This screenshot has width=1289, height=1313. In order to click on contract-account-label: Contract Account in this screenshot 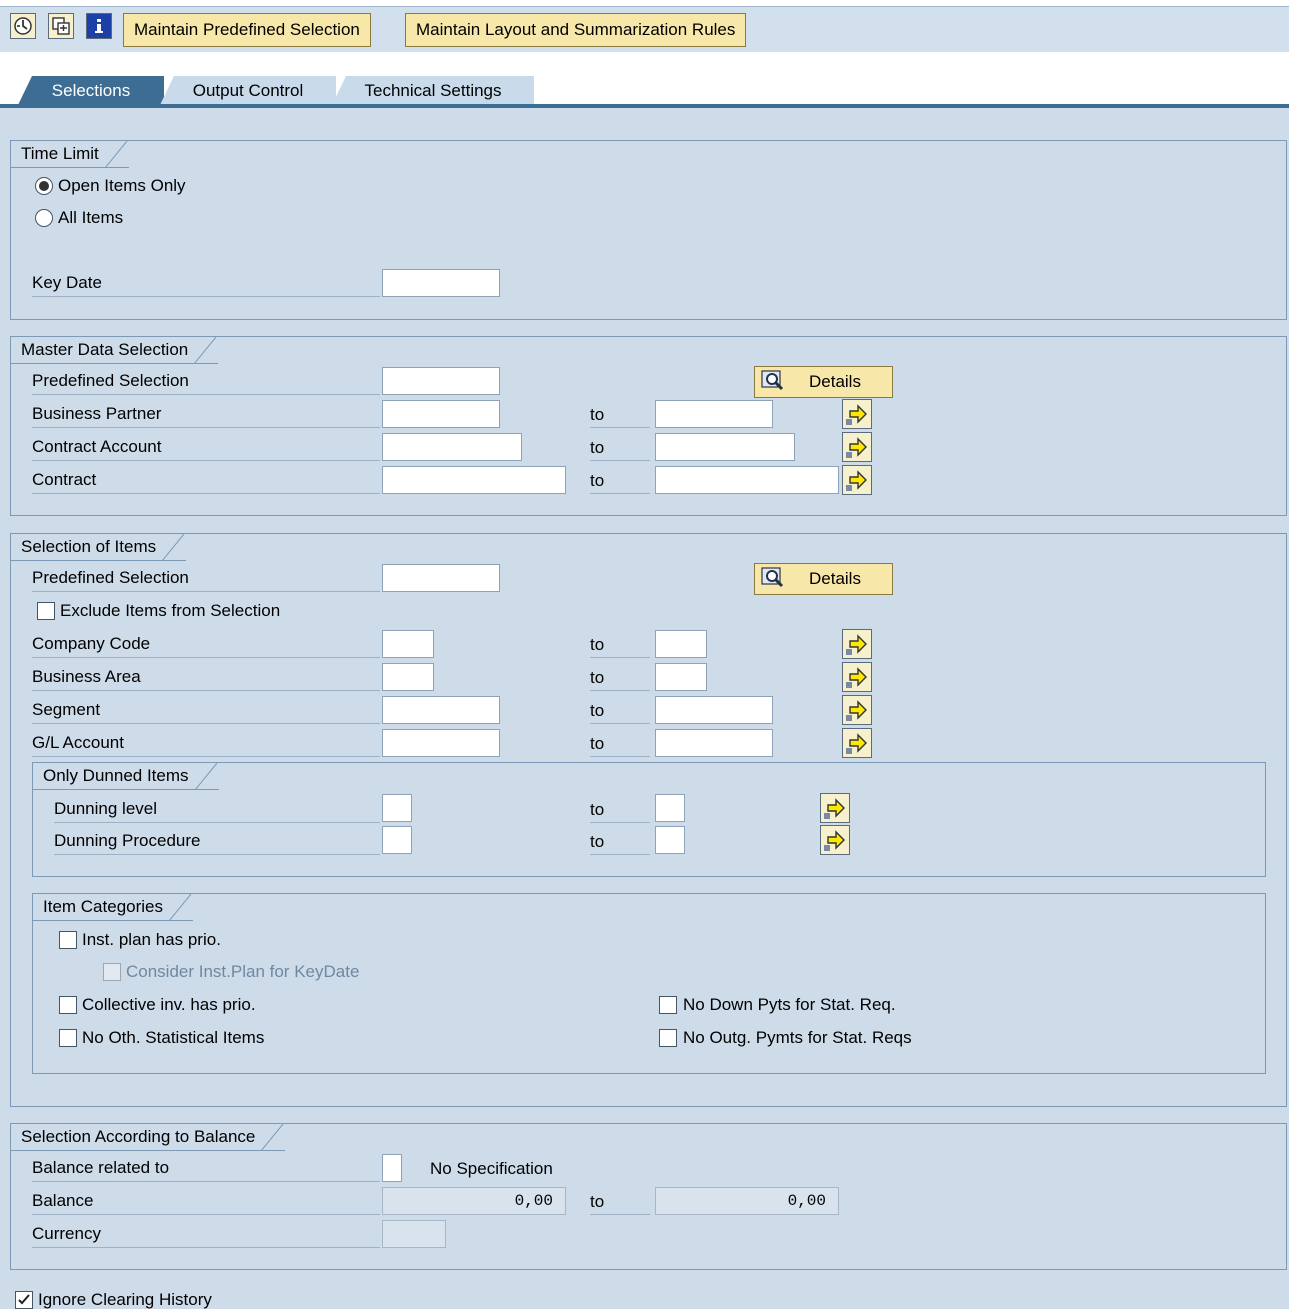, I will do `click(206, 447)`.